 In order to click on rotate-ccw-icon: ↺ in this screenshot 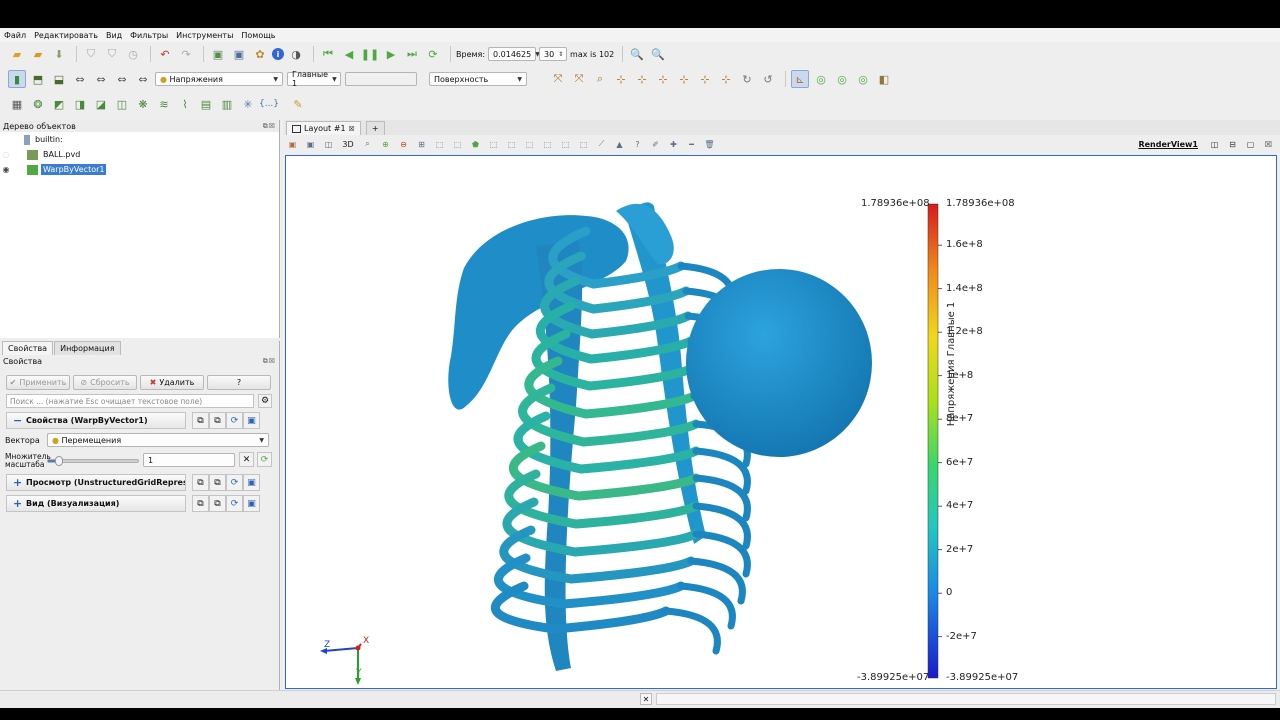, I will do `click(768, 79)`.